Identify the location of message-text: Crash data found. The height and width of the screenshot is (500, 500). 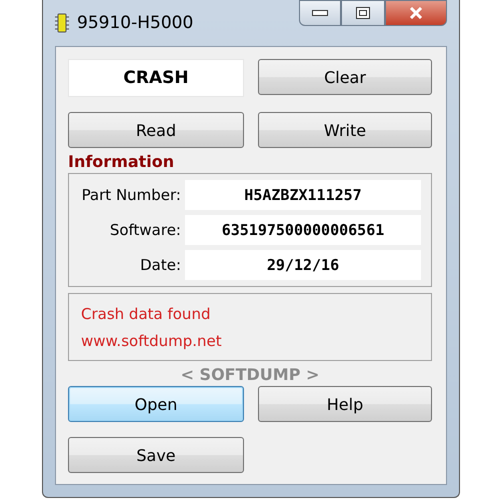
(146, 313).